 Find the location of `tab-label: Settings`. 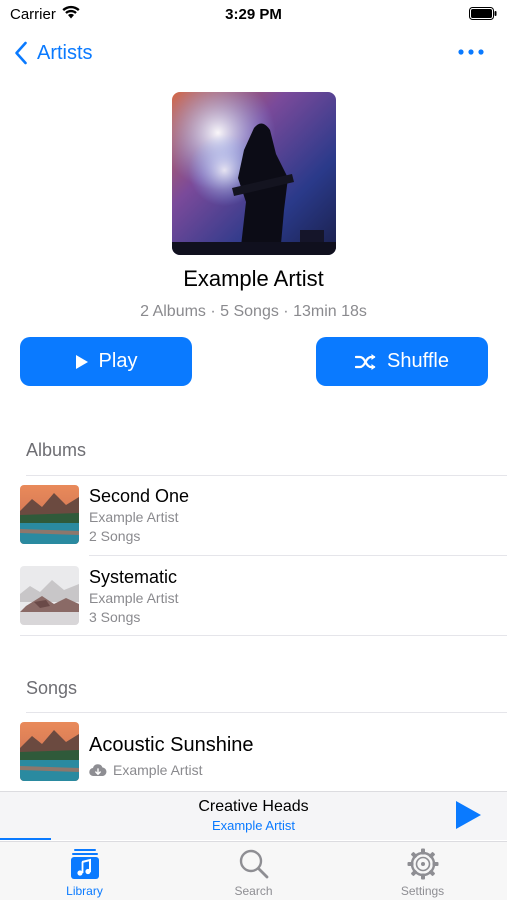

tab-label: Settings is located at coordinates (422, 891).